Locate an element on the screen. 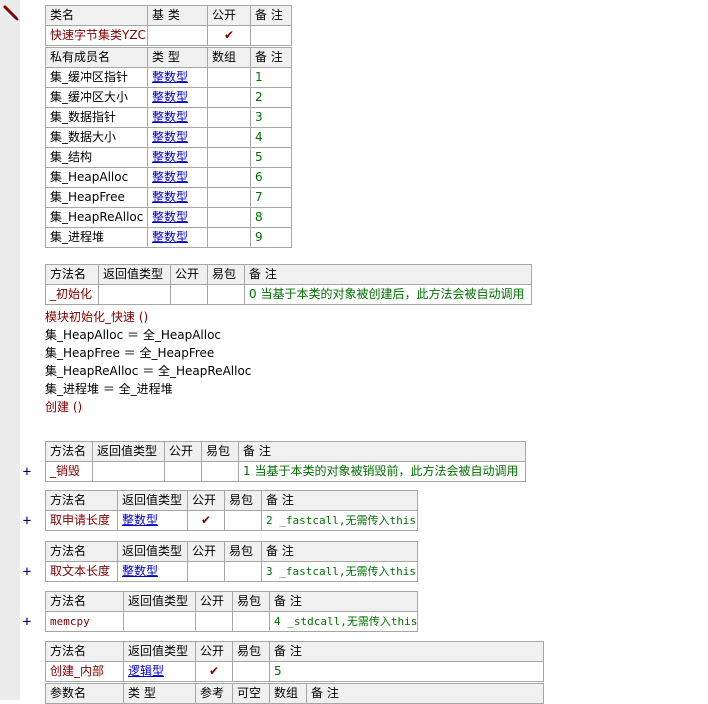  member-note-cell: 9 is located at coordinates (271, 237).